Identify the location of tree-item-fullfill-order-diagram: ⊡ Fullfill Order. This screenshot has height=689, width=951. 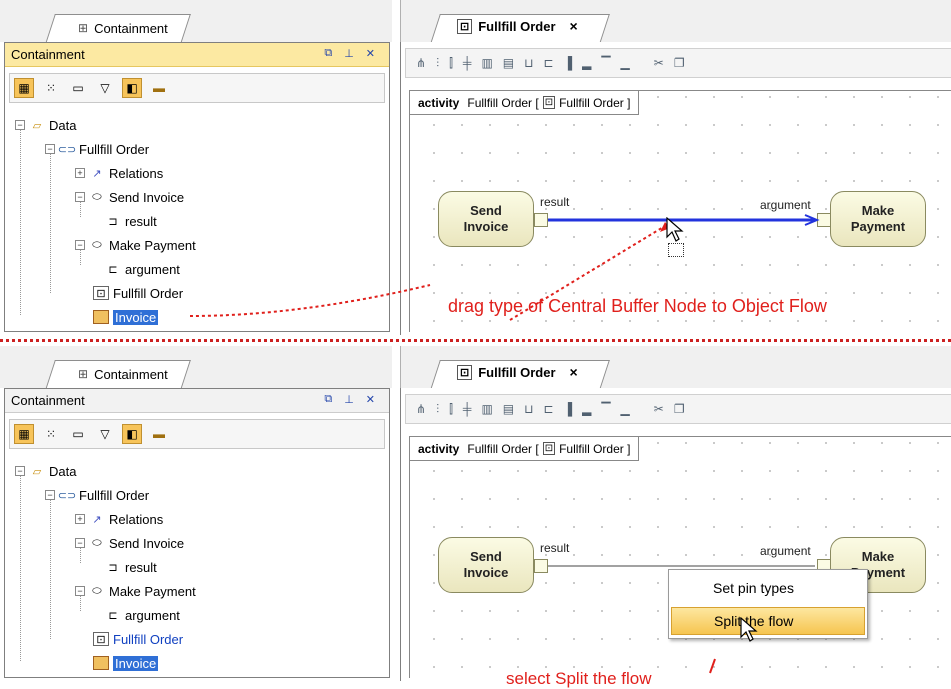
(138, 639).